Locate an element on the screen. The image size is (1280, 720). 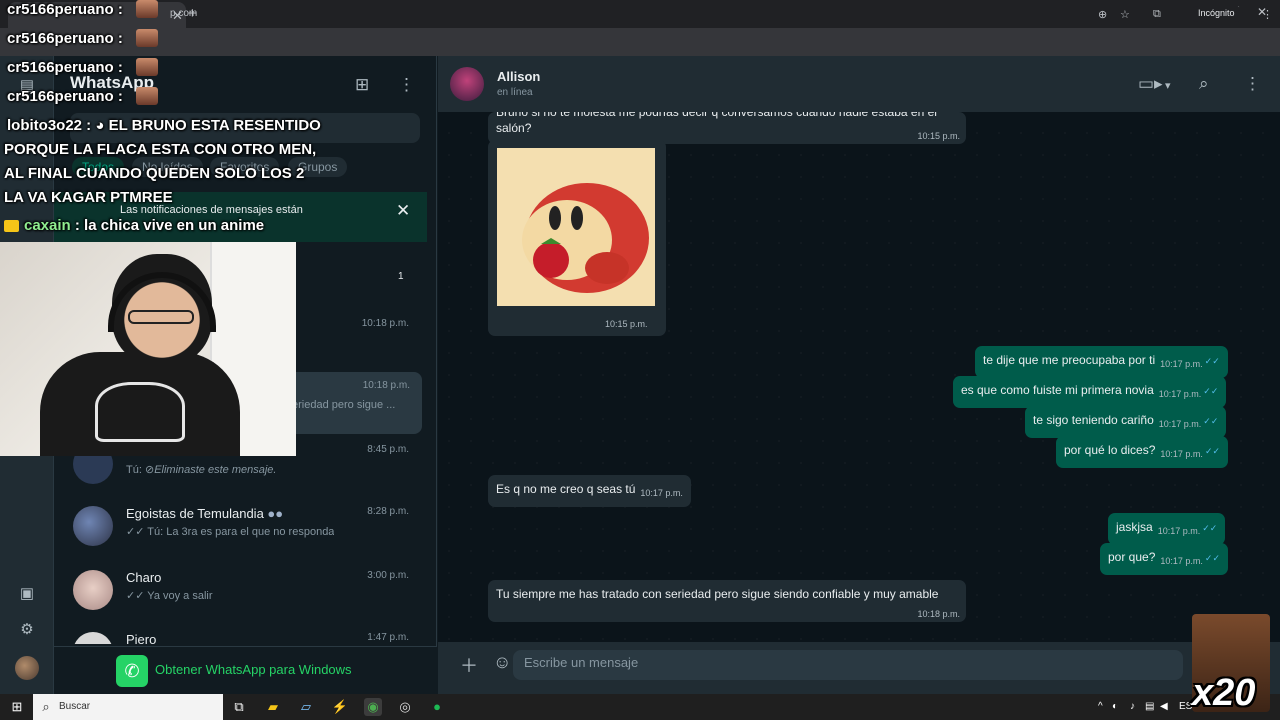
get-app-banner: ✆ Obtener WhatsApp para Windows is located at coordinates (245, 670).